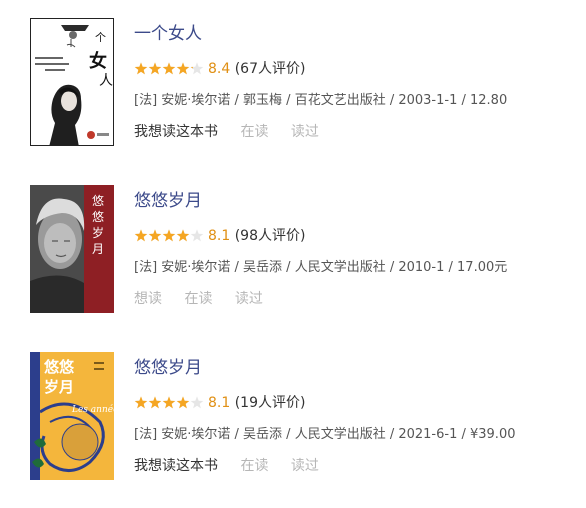 Image resolution: width=586 pixels, height=508 pixels. Describe the element at coordinates (98, 61) in the screenshot. I see `cover-title-char: 女` at that location.